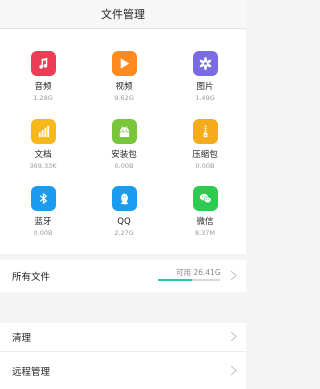 The height and width of the screenshot is (389, 320). What do you see at coordinates (205, 155) in the screenshot?
I see `category-name: 压缩包` at bounding box center [205, 155].